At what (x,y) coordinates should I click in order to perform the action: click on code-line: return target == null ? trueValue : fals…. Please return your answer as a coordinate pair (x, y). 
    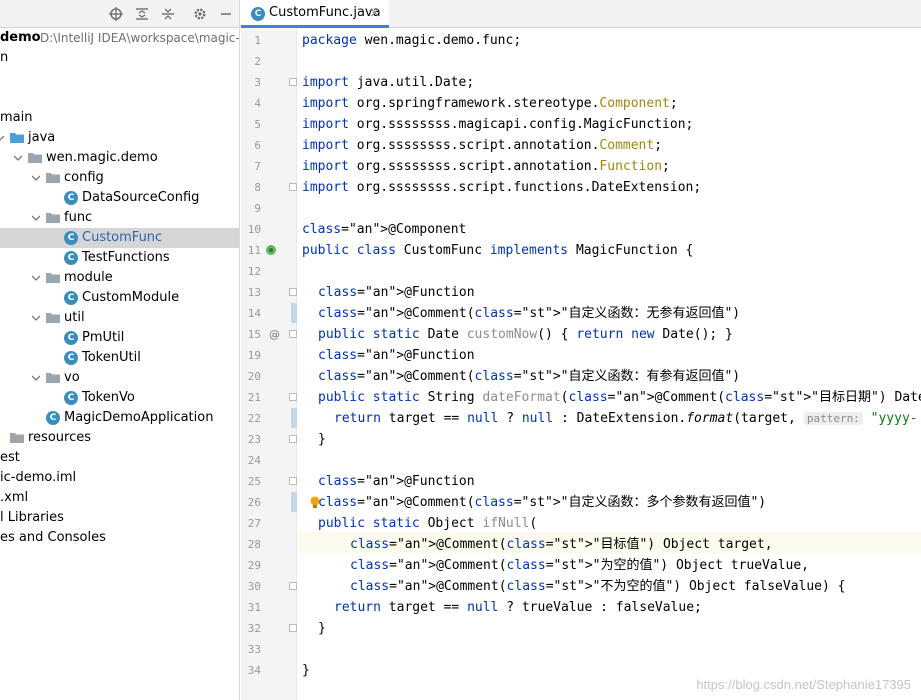
    Looking at the image, I should click on (518, 607).